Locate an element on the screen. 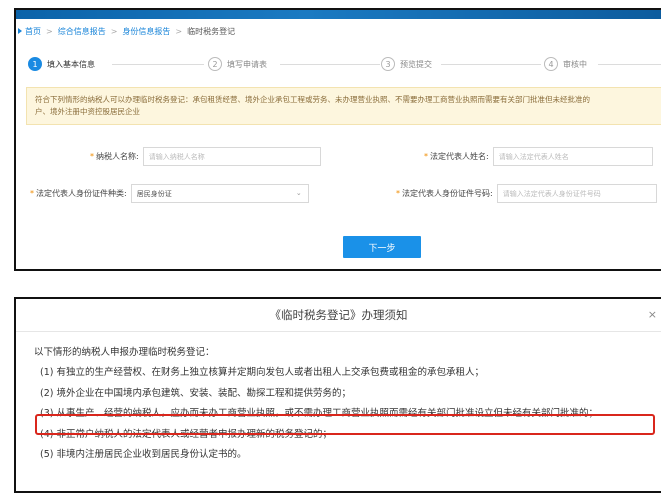 This screenshot has height=500, width=661. legal-rep-name-label: 法定代表人姓名: is located at coordinates (459, 156).